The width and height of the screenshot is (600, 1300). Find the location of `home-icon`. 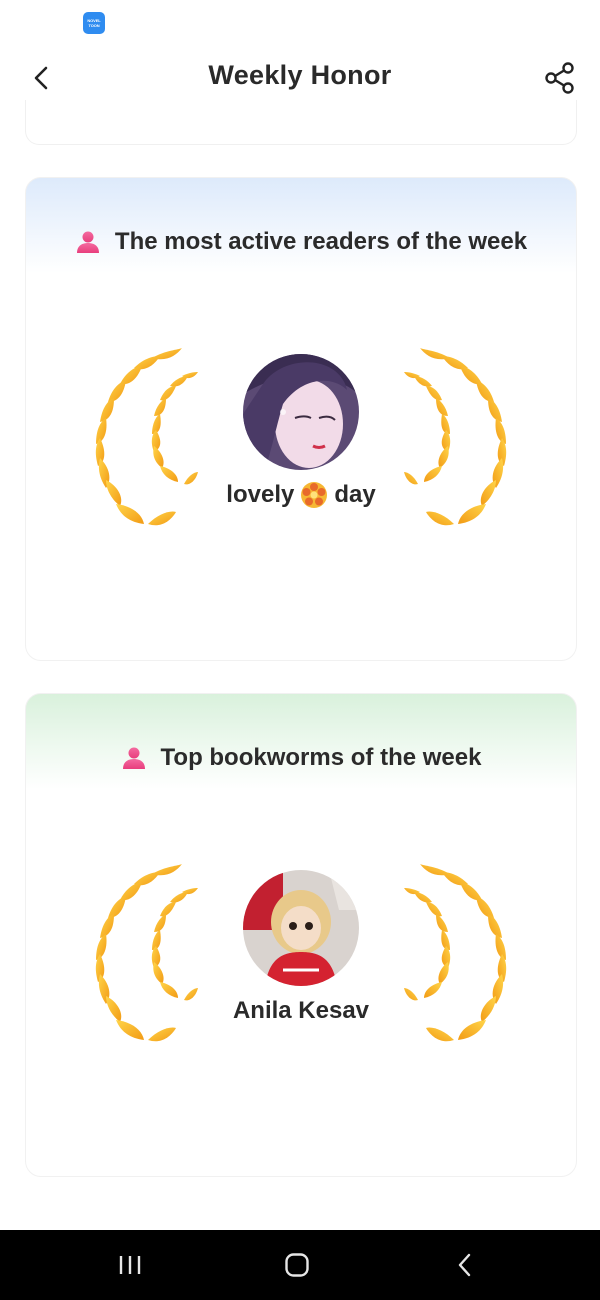

home-icon is located at coordinates (297, 1265).